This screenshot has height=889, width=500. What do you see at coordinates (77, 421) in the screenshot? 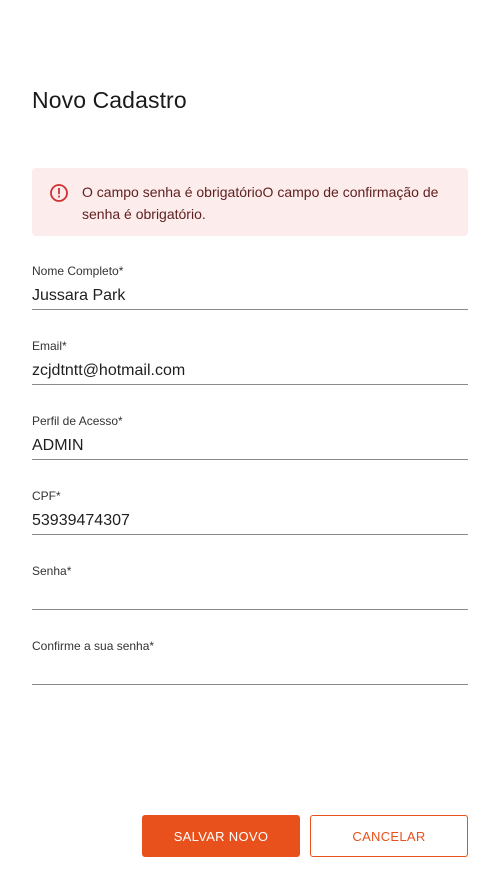
I see `perfil-acesso-label: Perfil de Acesso*` at bounding box center [77, 421].